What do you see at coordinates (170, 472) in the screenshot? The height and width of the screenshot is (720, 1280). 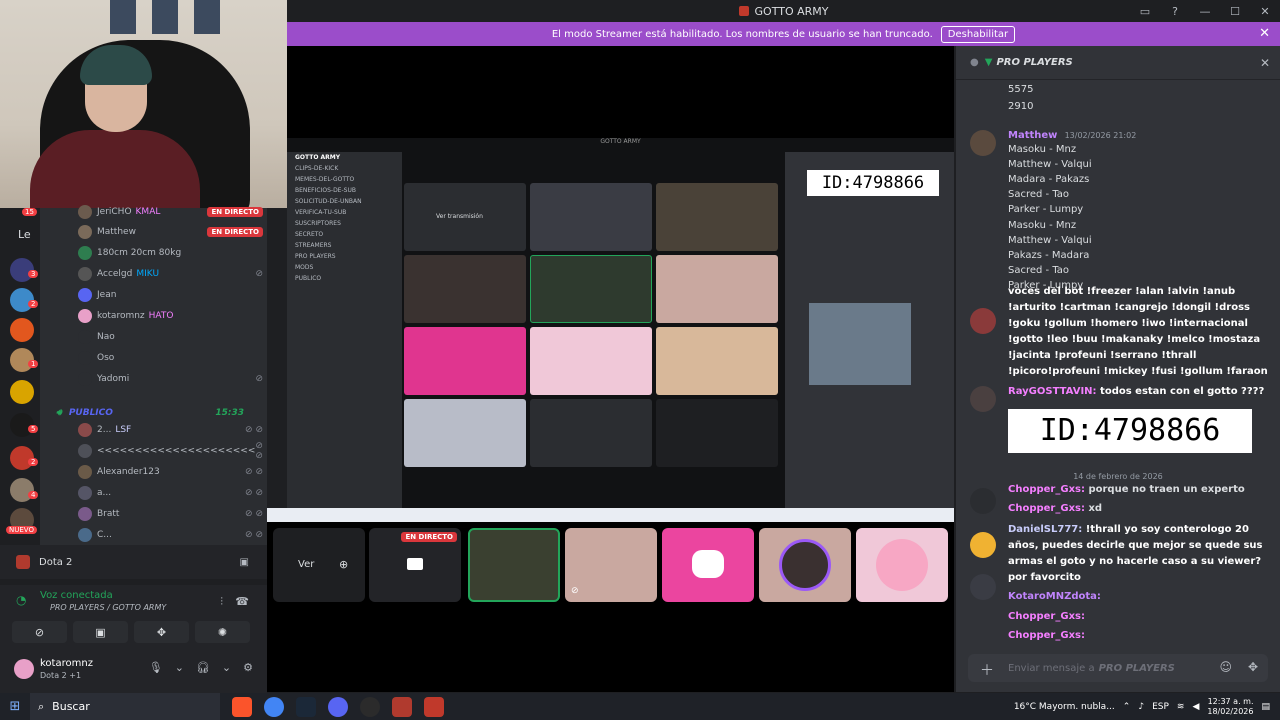 I see `voice-member: Alexander123 ⊘ ⊘` at bounding box center [170, 472].